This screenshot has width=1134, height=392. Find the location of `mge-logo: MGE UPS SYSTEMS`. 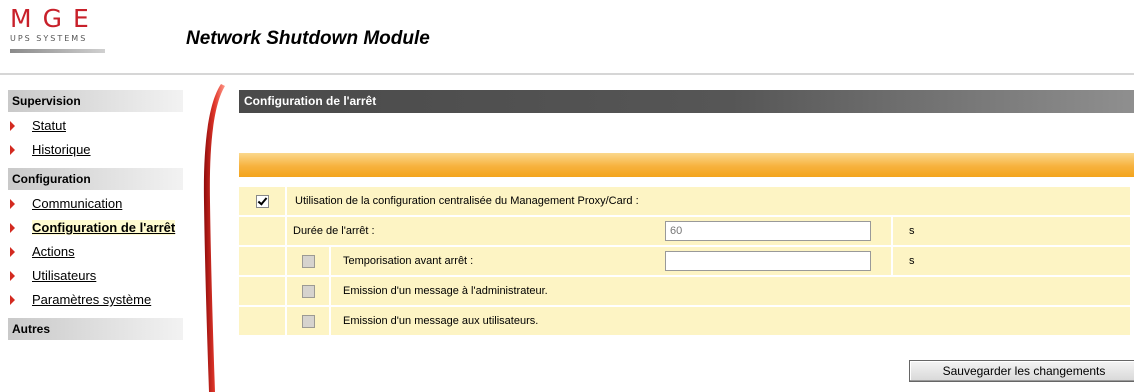

mge-logo: MGE UPS SYSTEMS is located at coordinates (65, 29).